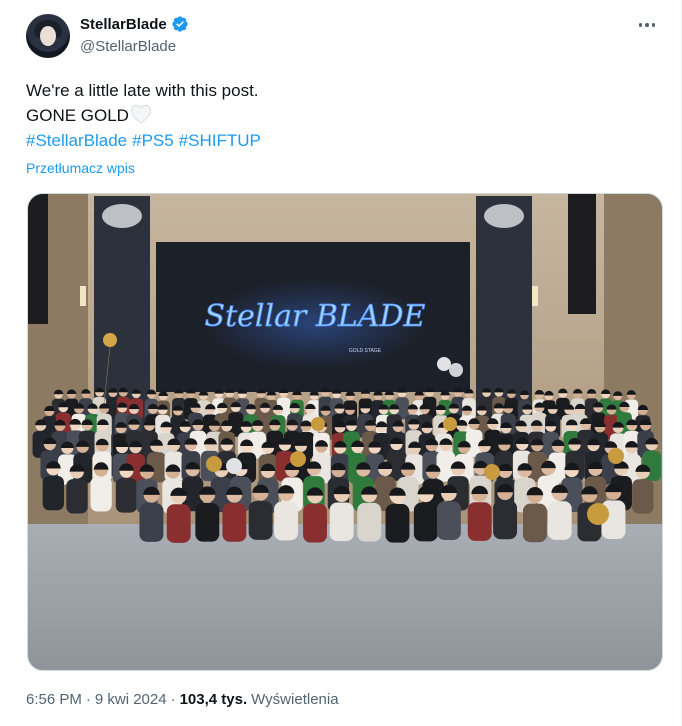 Image resolution: width=682 pixels, height=726 pixels. Describe the element at coordinates (315, 316) in the screenshot. I see `screen-logo: Stellar BLADE` at that location.